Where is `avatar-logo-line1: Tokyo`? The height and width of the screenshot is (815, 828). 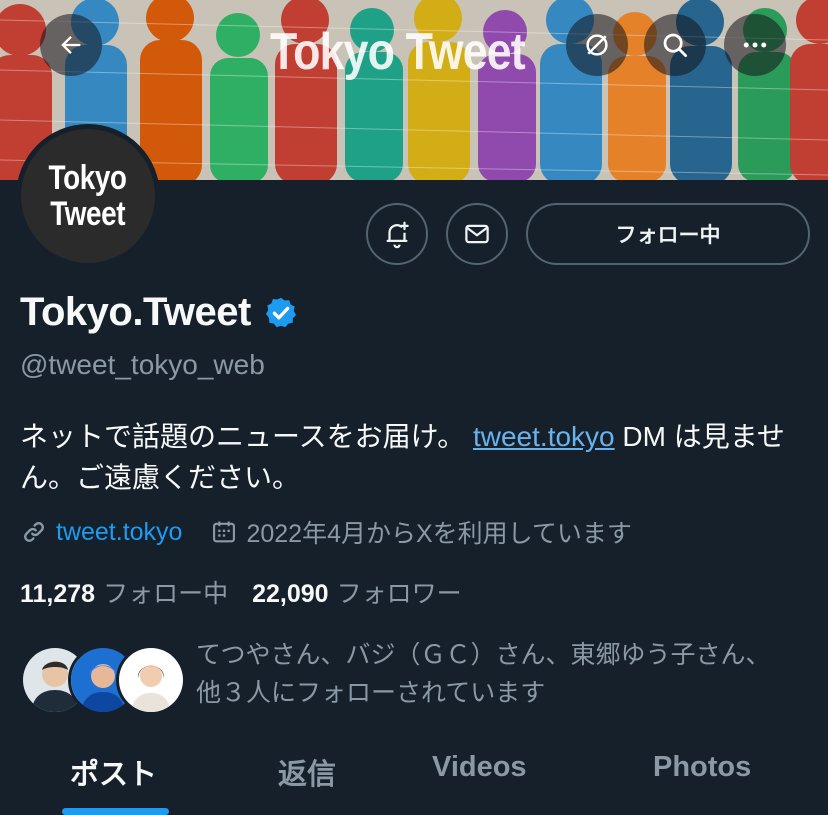 avatar-logo-line1: Tokyo is located at coordinates (87, 178).